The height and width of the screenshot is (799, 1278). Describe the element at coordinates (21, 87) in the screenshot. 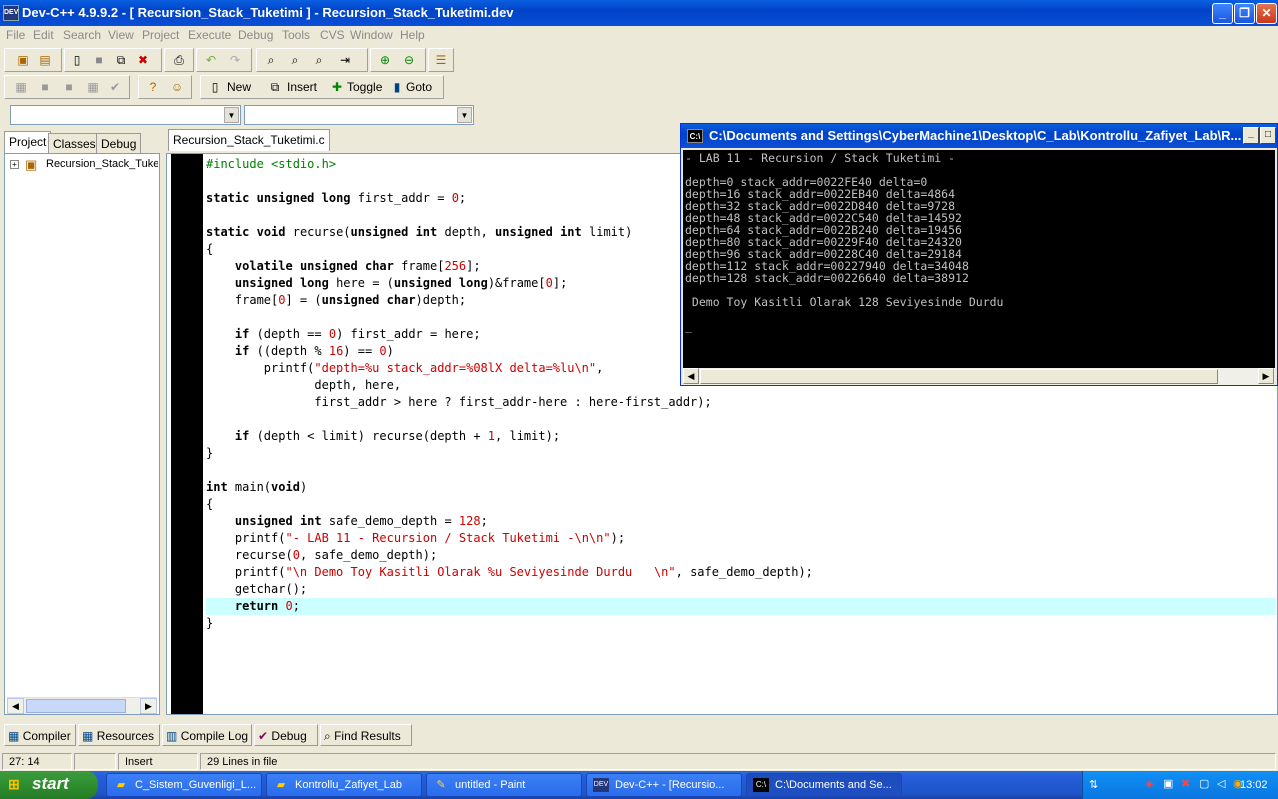

I see `compile-icon: ▦` at that location.